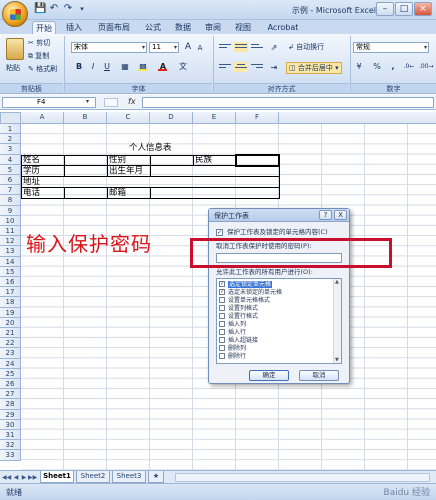  Describe the element at coordinates (275, 308) in the screenshot. I see `permission-item: 设置列格式` at that location.